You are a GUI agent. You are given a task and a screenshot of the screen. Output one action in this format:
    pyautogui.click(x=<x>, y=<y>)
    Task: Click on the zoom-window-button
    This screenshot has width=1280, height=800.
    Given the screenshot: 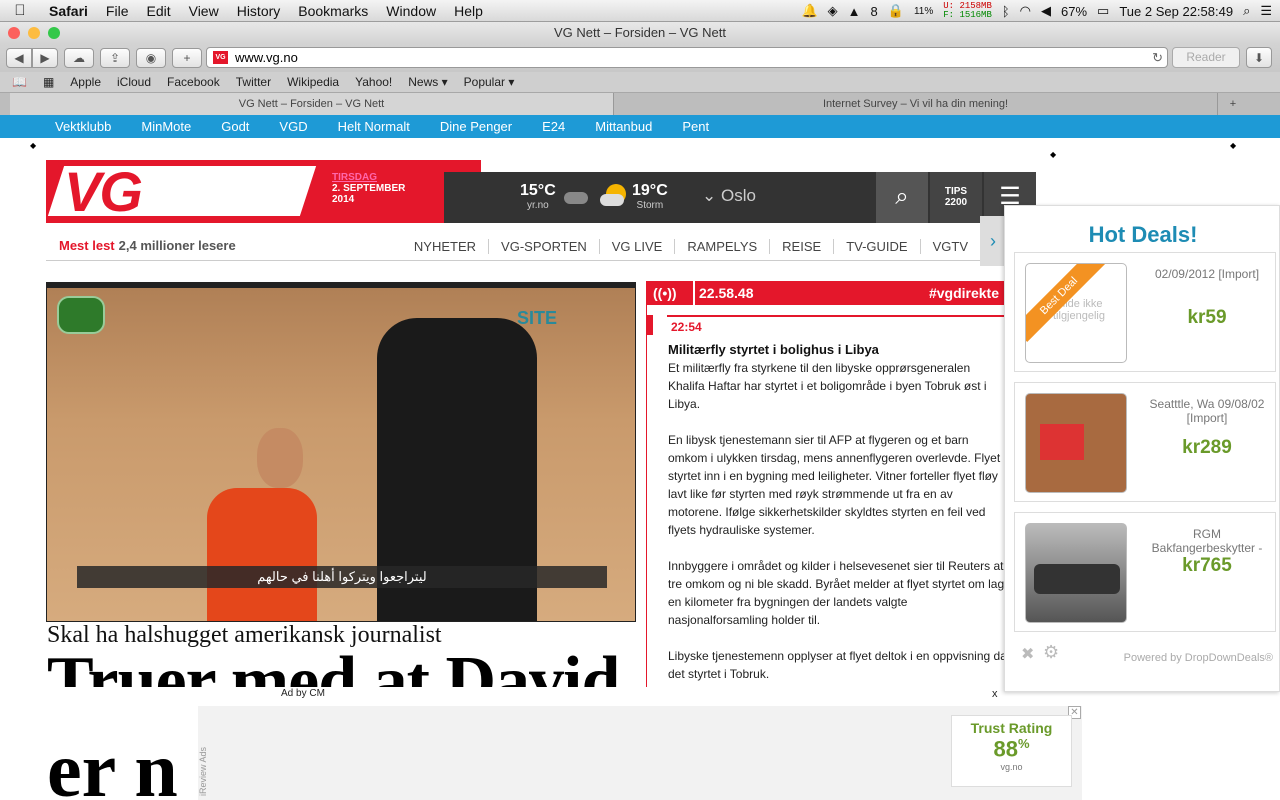 What is the action you would take?
    pyautogui.click(x=54, y=33)
    